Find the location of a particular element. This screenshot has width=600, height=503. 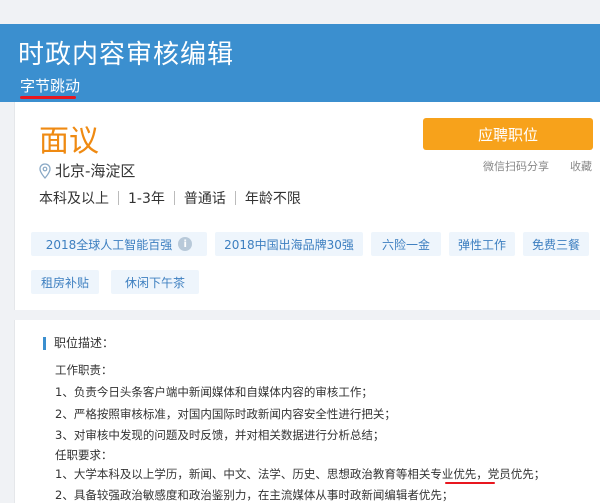

salary-text: 面议 is located at coordinates (69, 141).